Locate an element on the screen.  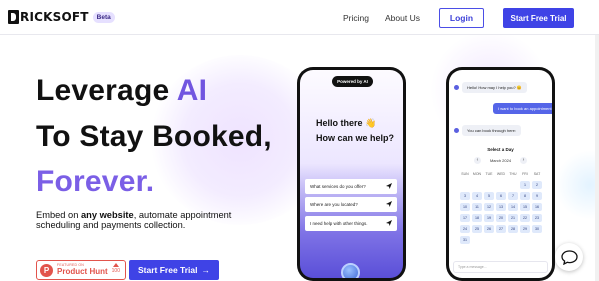
calendar-day: 8 is located at coordinates (525, 196).